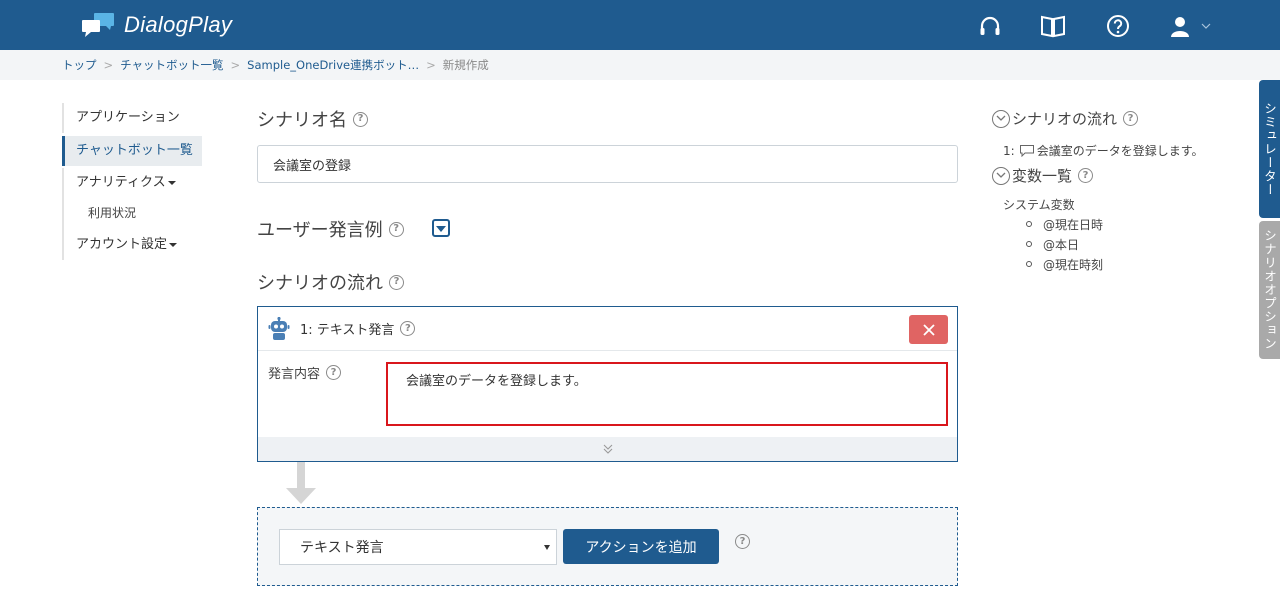  Describe the element at coordinates (294, 374) in the screenshot. I see `utterance-label: 発言内容` at that location.